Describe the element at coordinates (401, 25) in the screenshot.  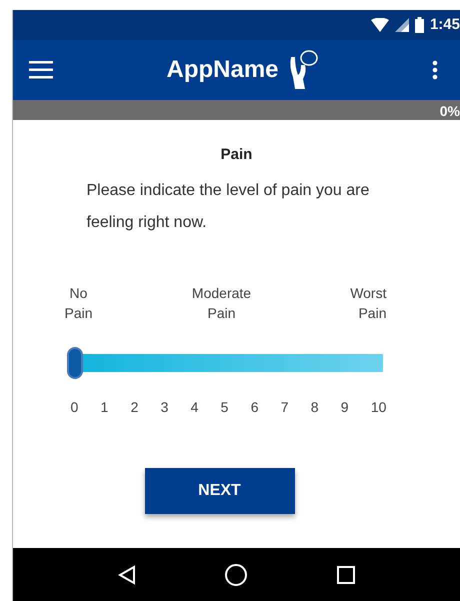
I see `signal-icon` at that location.